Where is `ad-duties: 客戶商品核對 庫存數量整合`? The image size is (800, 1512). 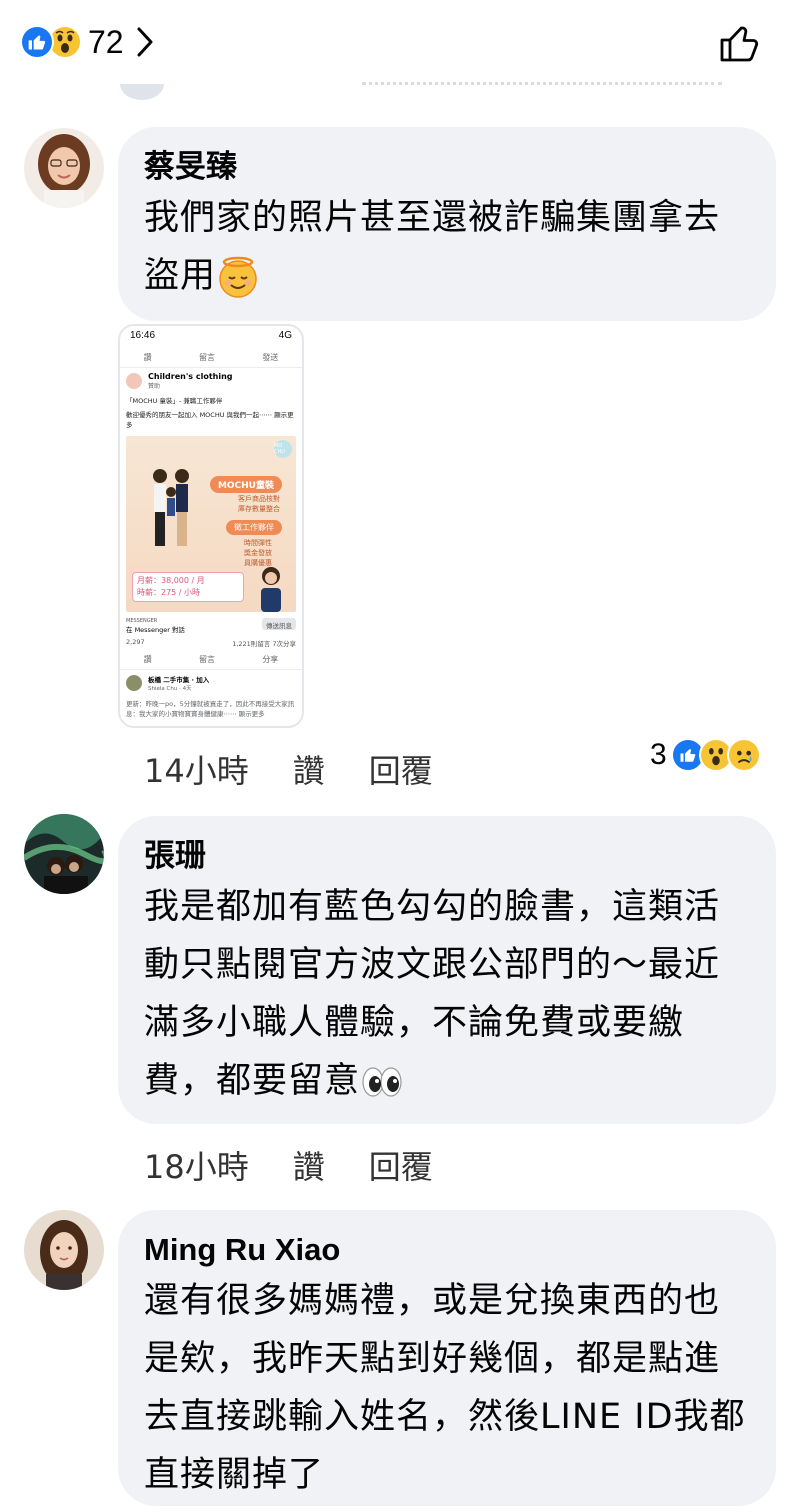
ad-duties: 客戶商品核對 庫存數量整合 is located at coordinates (259, 504).